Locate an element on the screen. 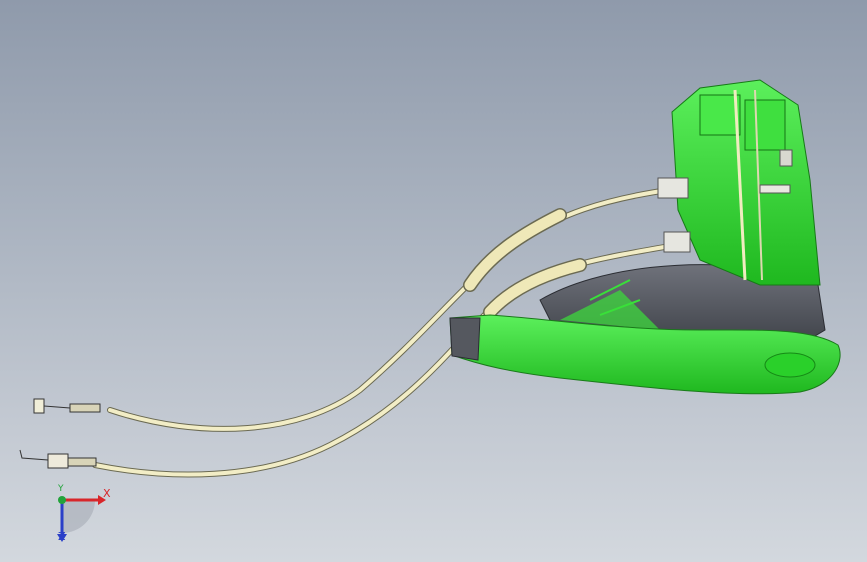 This screenshot has width=867, height=562. y-axis-dot is located at coordinates (62, 500).